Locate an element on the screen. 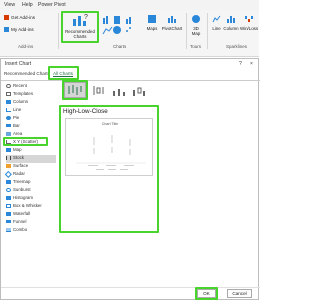  highlight-all-charts-tab is located at coordinates (63, 73).